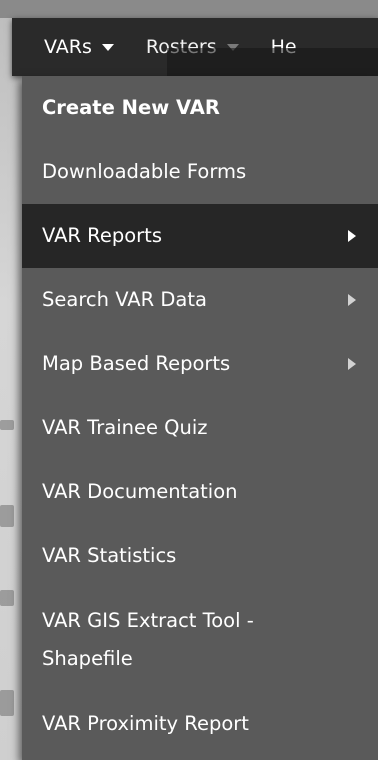 The image size is (378, 760). What do you see at coordinates (148, 639) in the screenshot?
I see `menu-item-label: VAR GIS Extract Tool - Shapefile` at bounding box center [148, 639].